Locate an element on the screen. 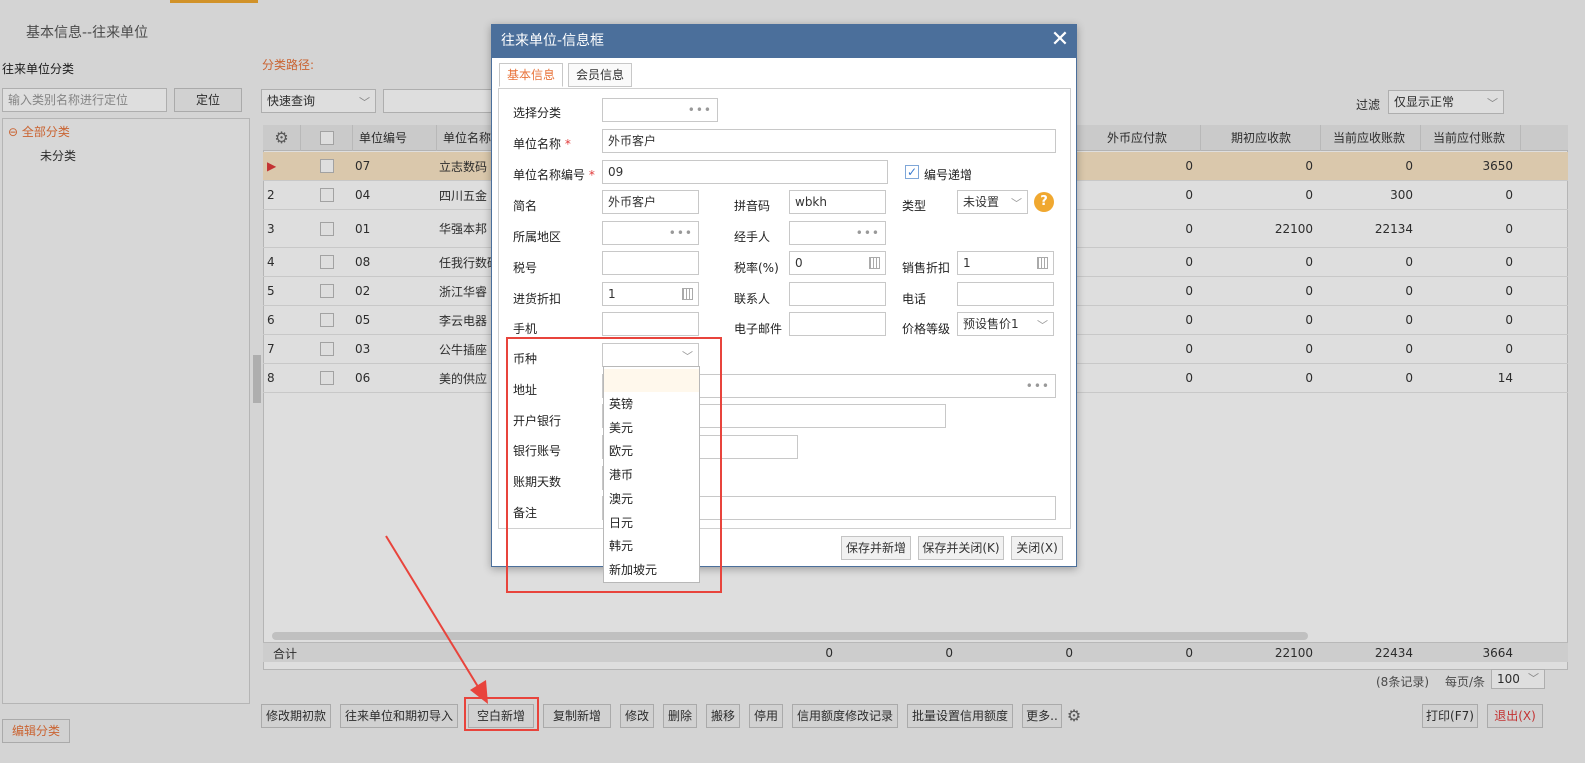 The image size is (1585, 763). purchase-discount-label: 进货折扣 is located at coordinates (537, 299).